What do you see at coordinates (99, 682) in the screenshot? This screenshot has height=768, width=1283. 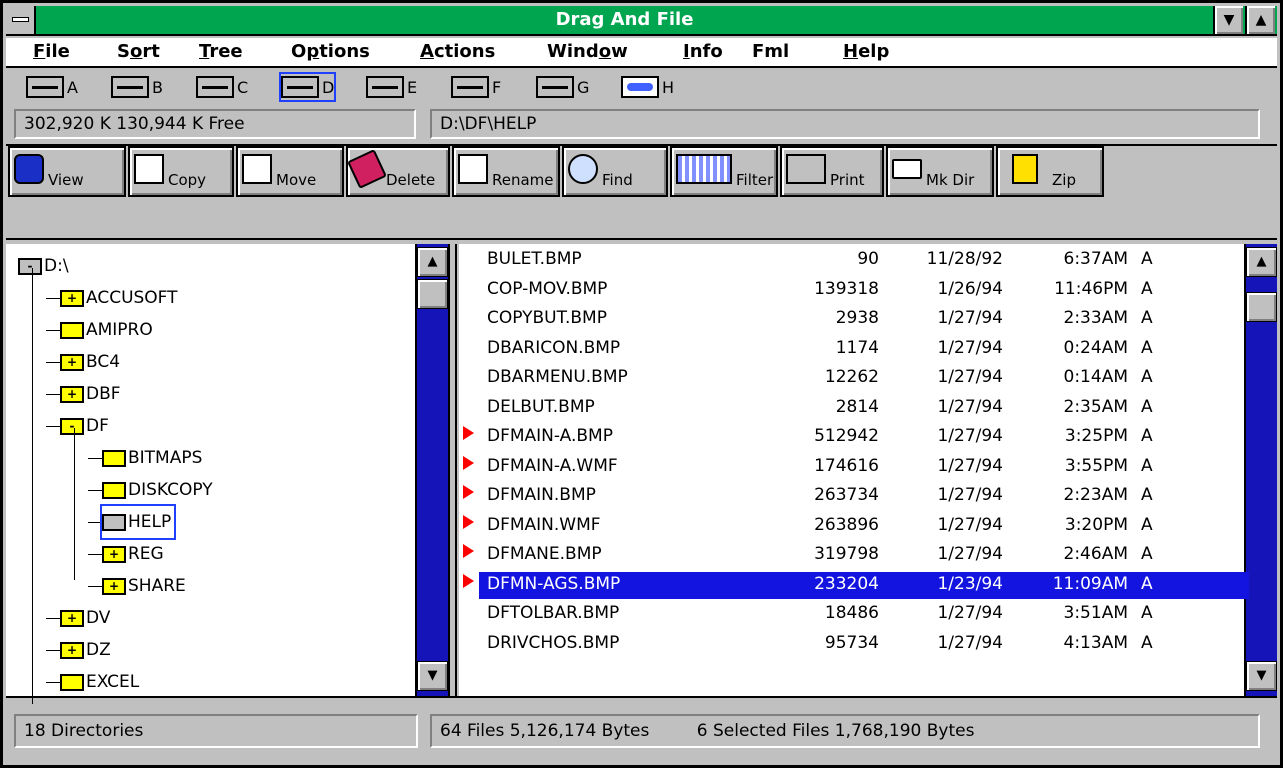 I see `tree-item-excel: EXCEL` at bounding box center [99, 682].